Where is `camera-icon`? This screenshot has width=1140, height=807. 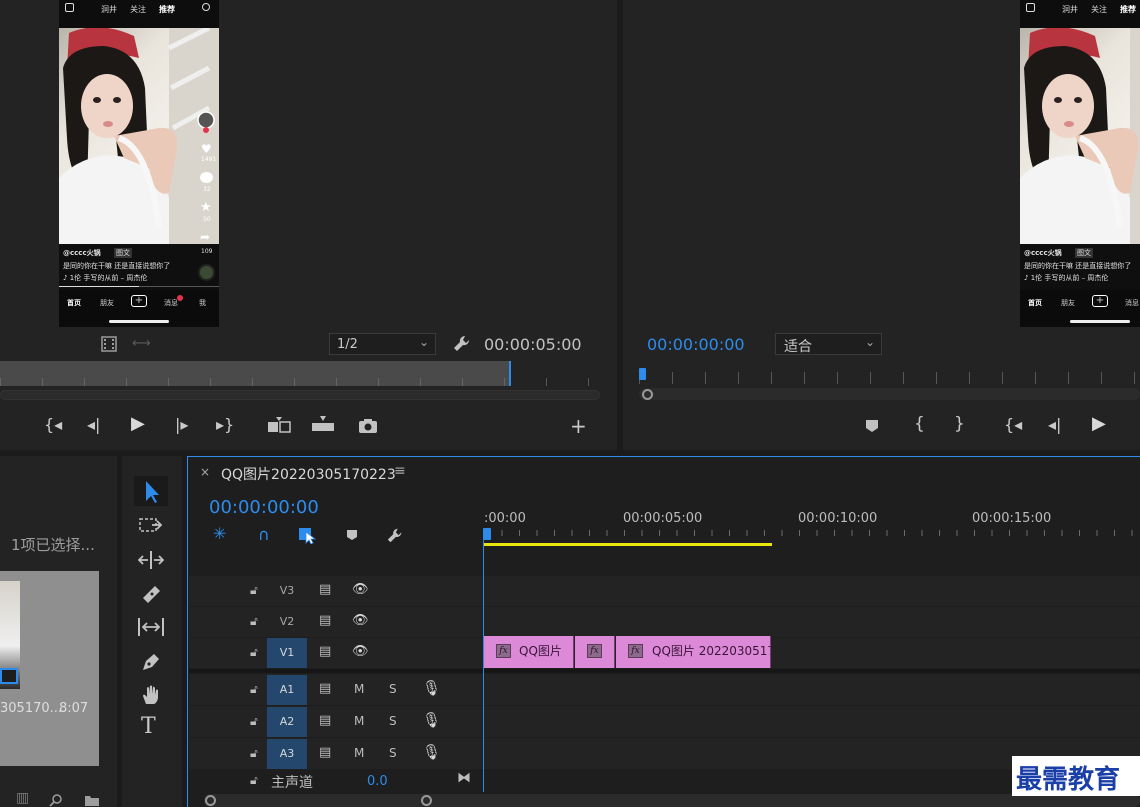
camera-icon is located at coordinates (368, 426).